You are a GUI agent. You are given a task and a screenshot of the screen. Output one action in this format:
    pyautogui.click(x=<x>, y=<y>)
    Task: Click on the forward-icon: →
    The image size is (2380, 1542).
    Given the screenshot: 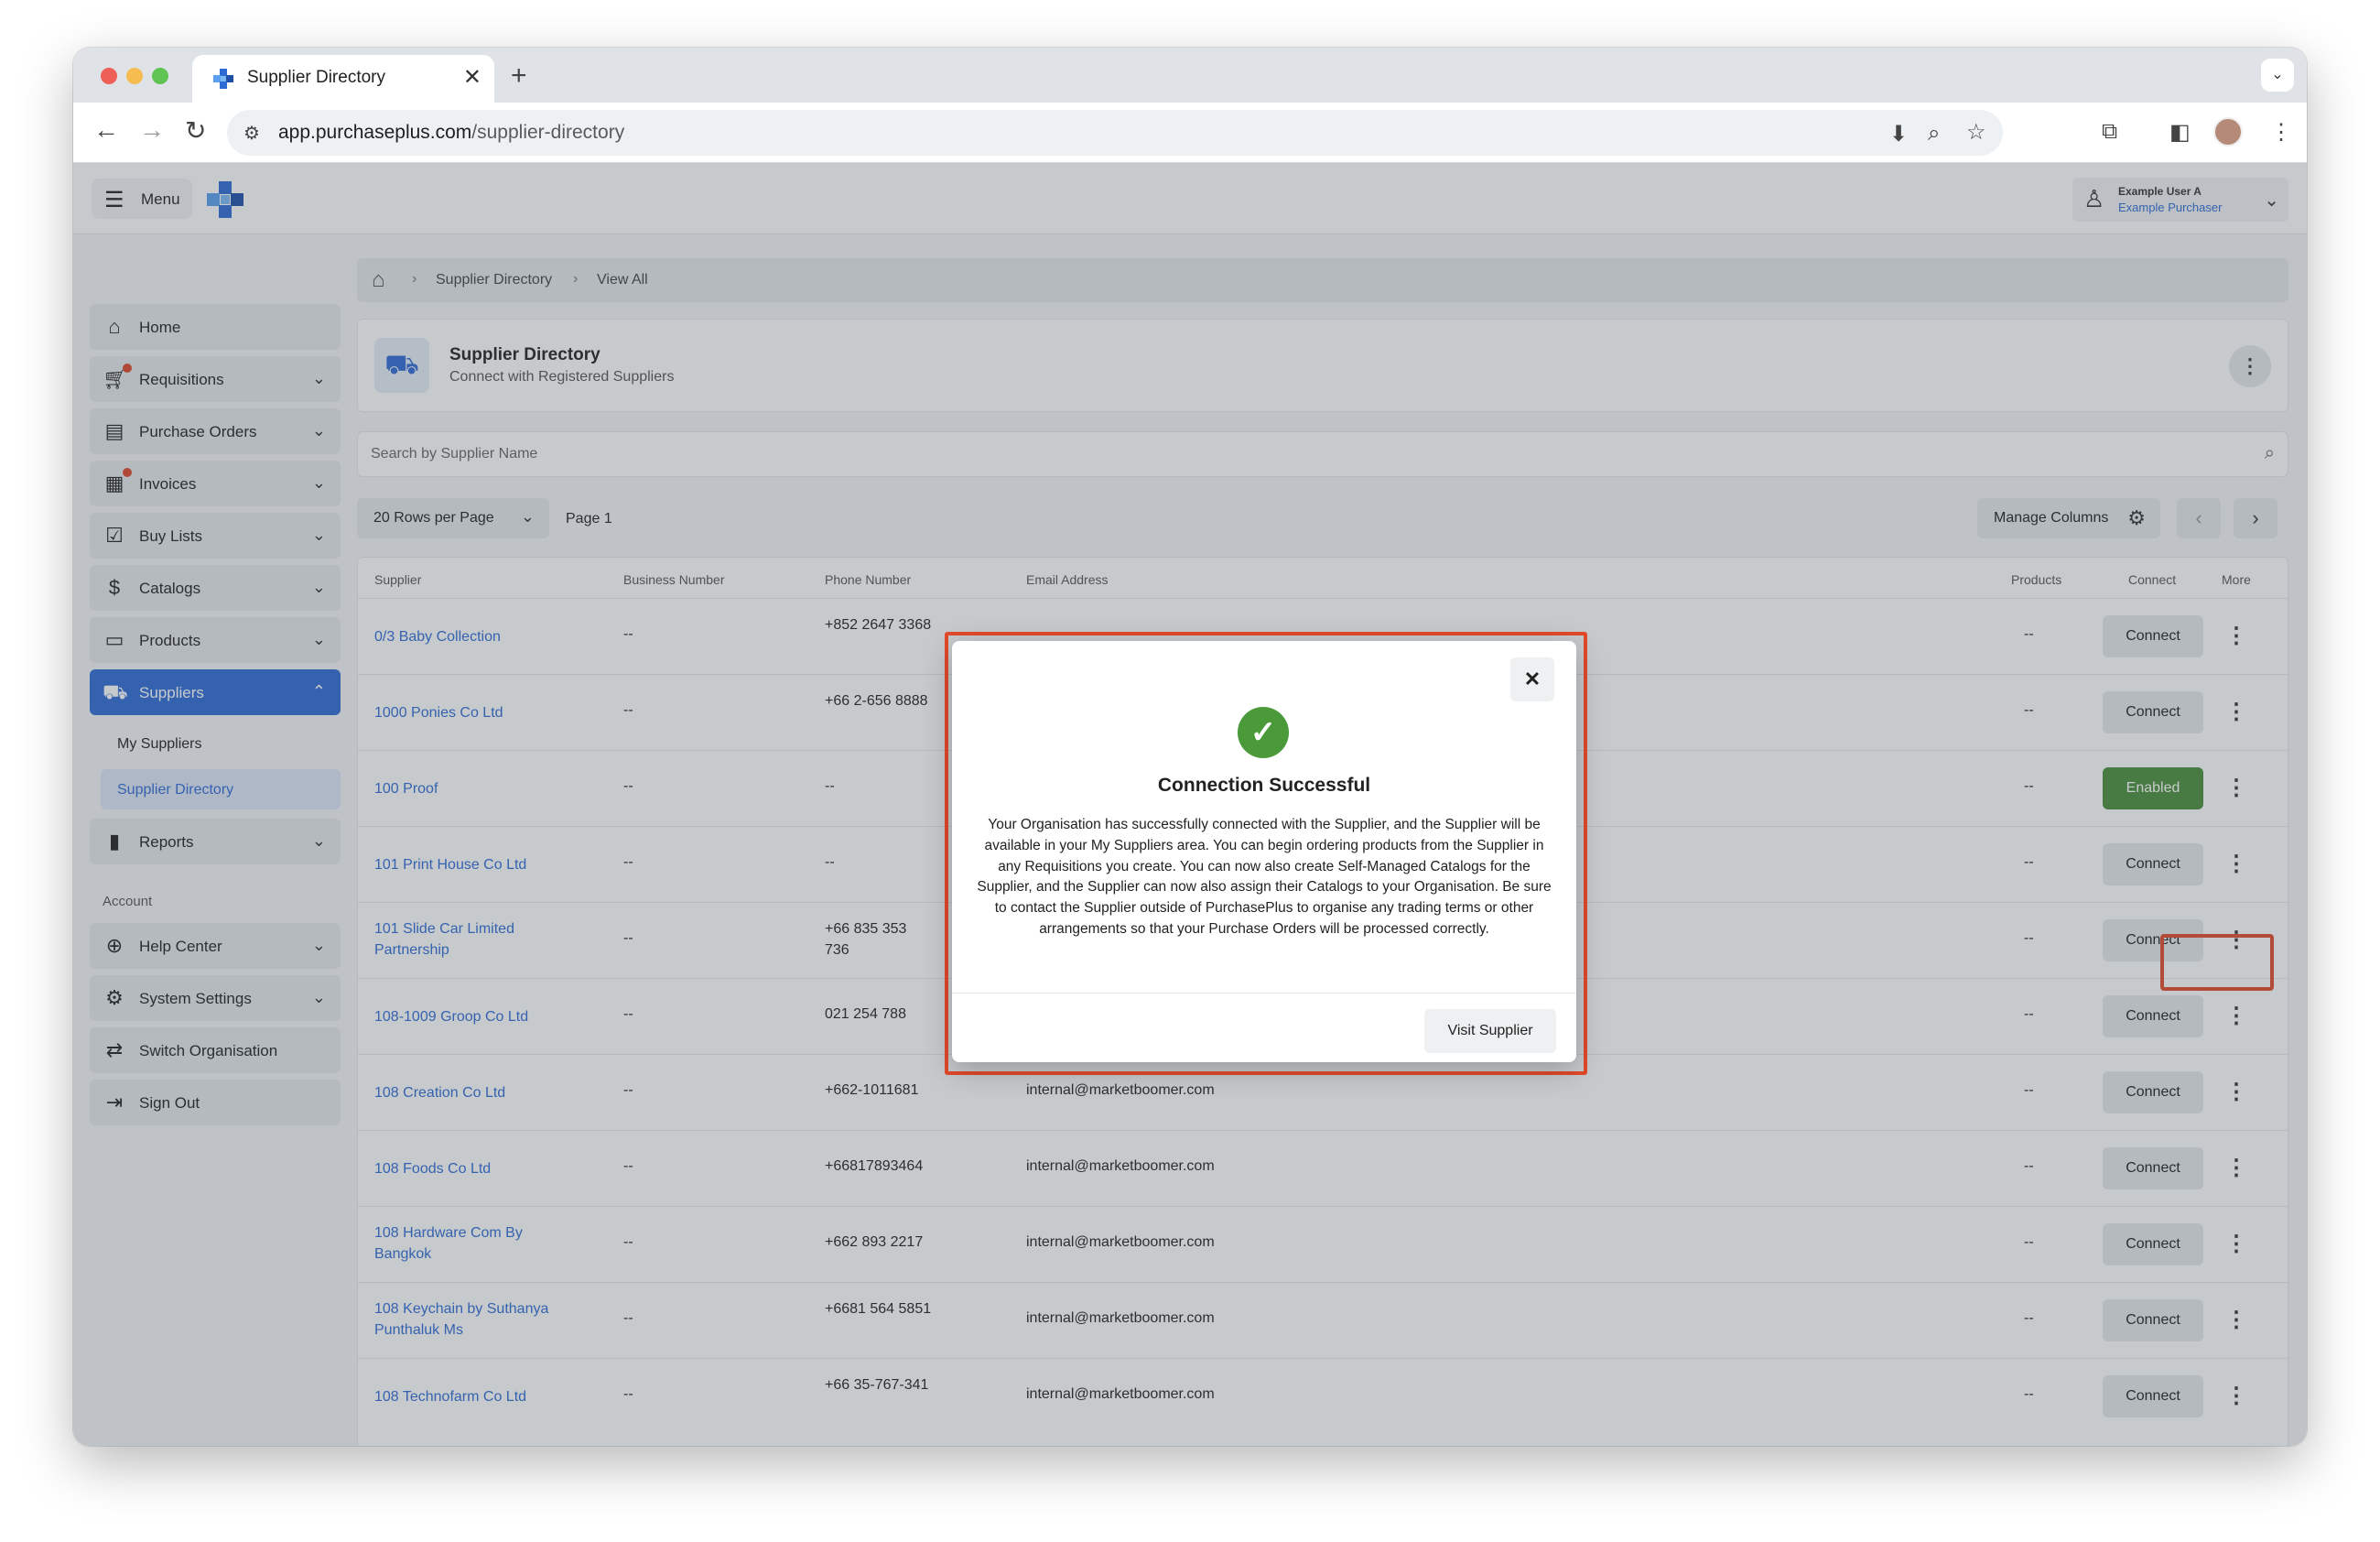 What is the action you would take?
    pyautogui.click(x=152, y=130)
    